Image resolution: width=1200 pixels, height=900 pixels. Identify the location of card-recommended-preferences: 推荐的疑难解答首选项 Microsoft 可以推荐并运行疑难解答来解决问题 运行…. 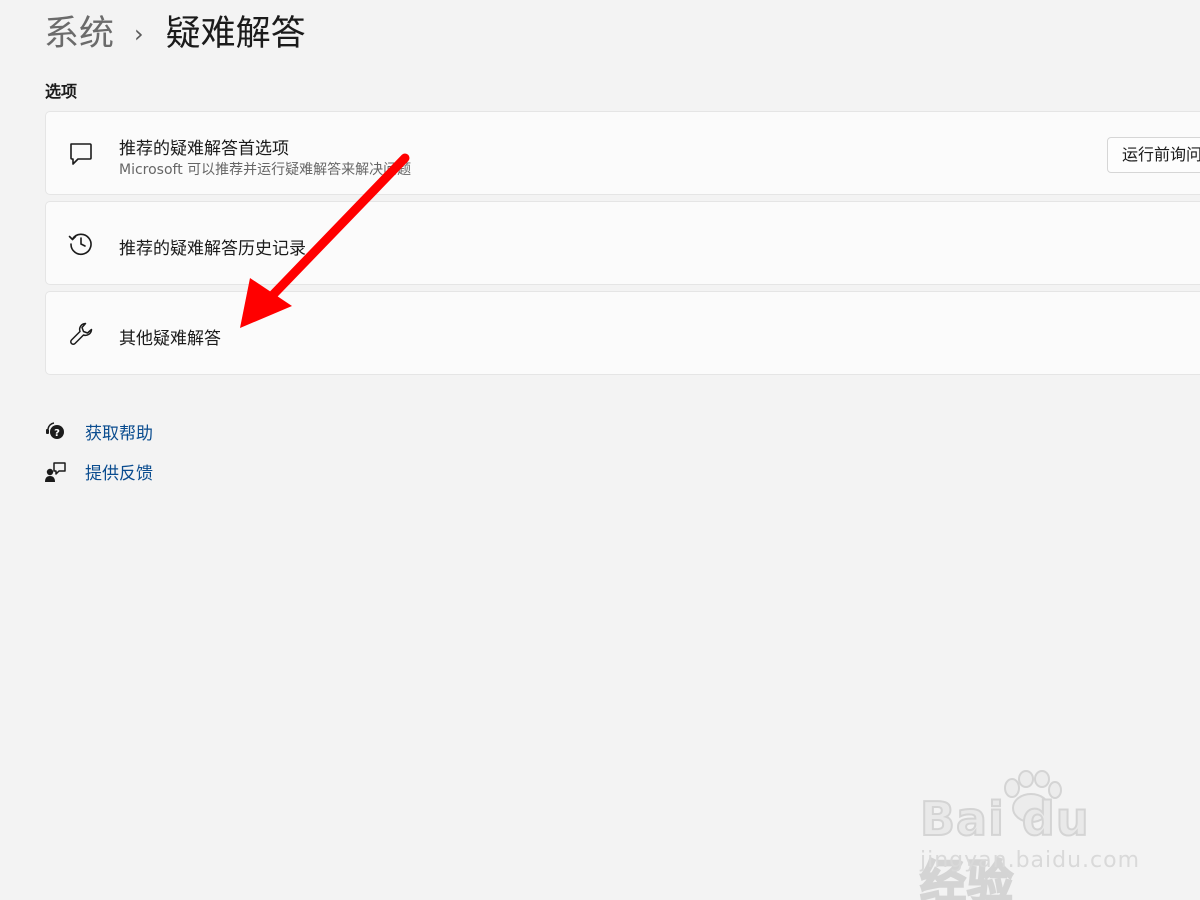
(622, 153).